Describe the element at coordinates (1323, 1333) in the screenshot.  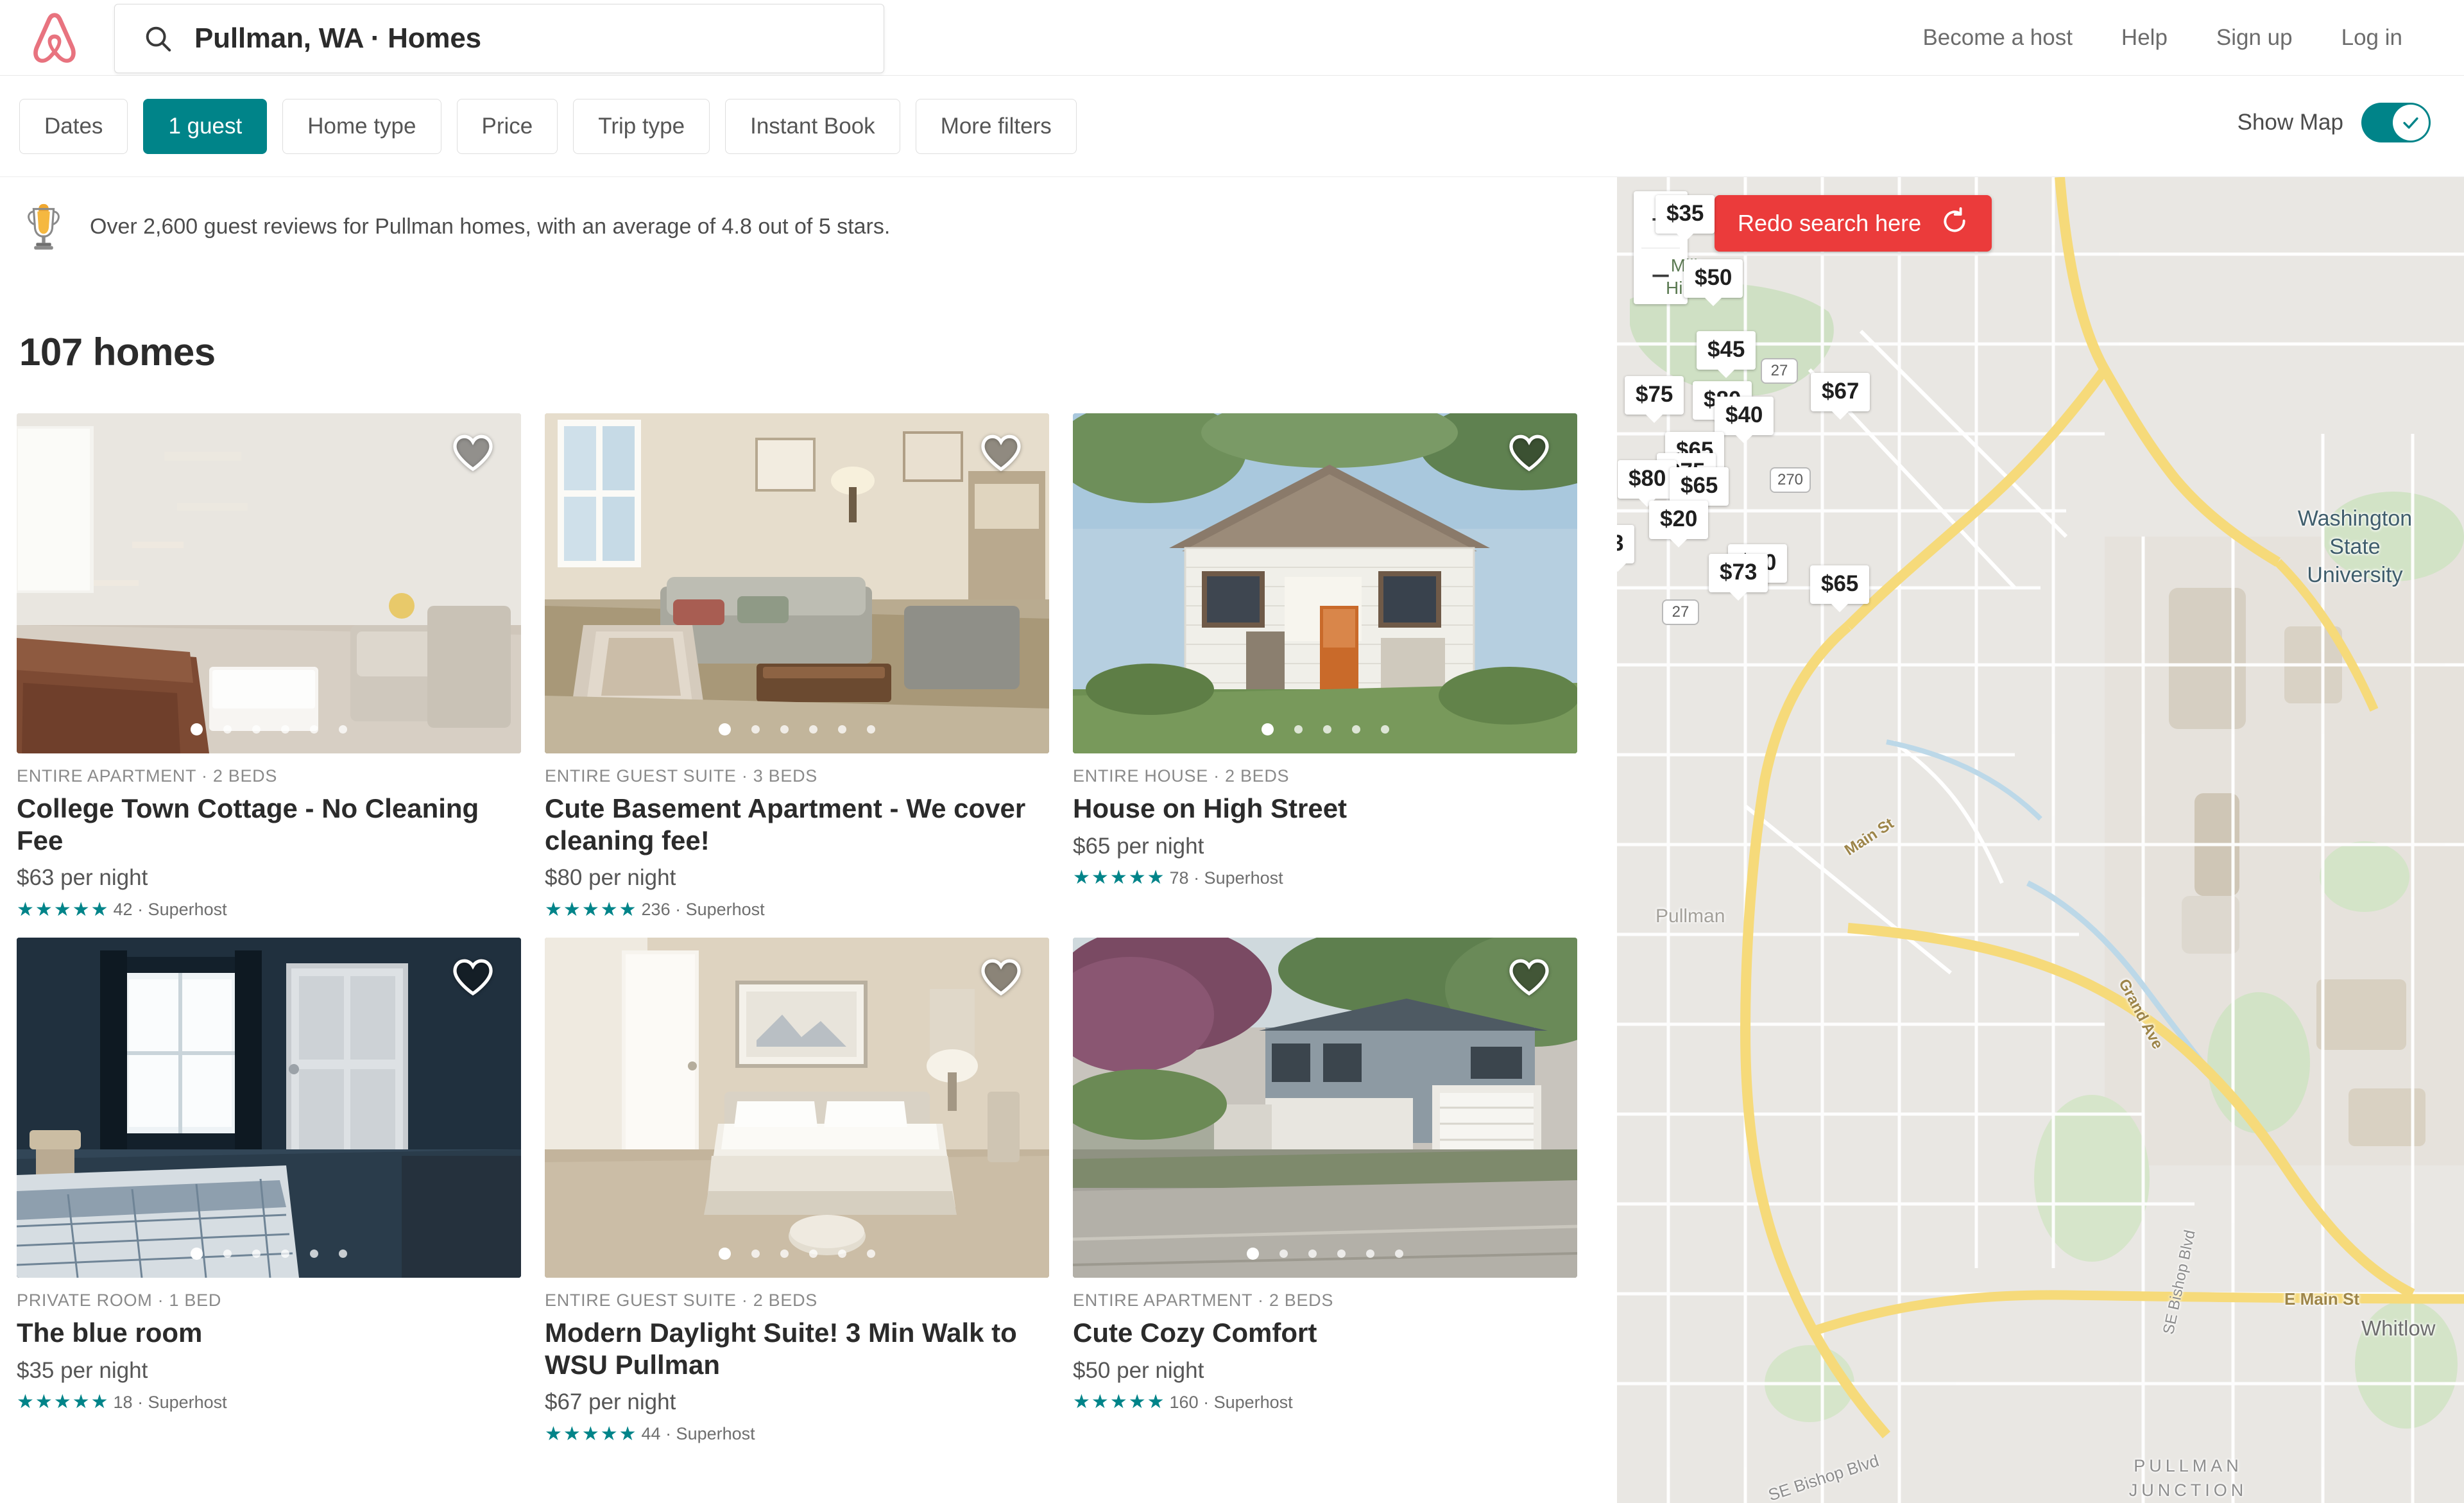
I see `listing-title: Cute Cozy Comfort` at that location.